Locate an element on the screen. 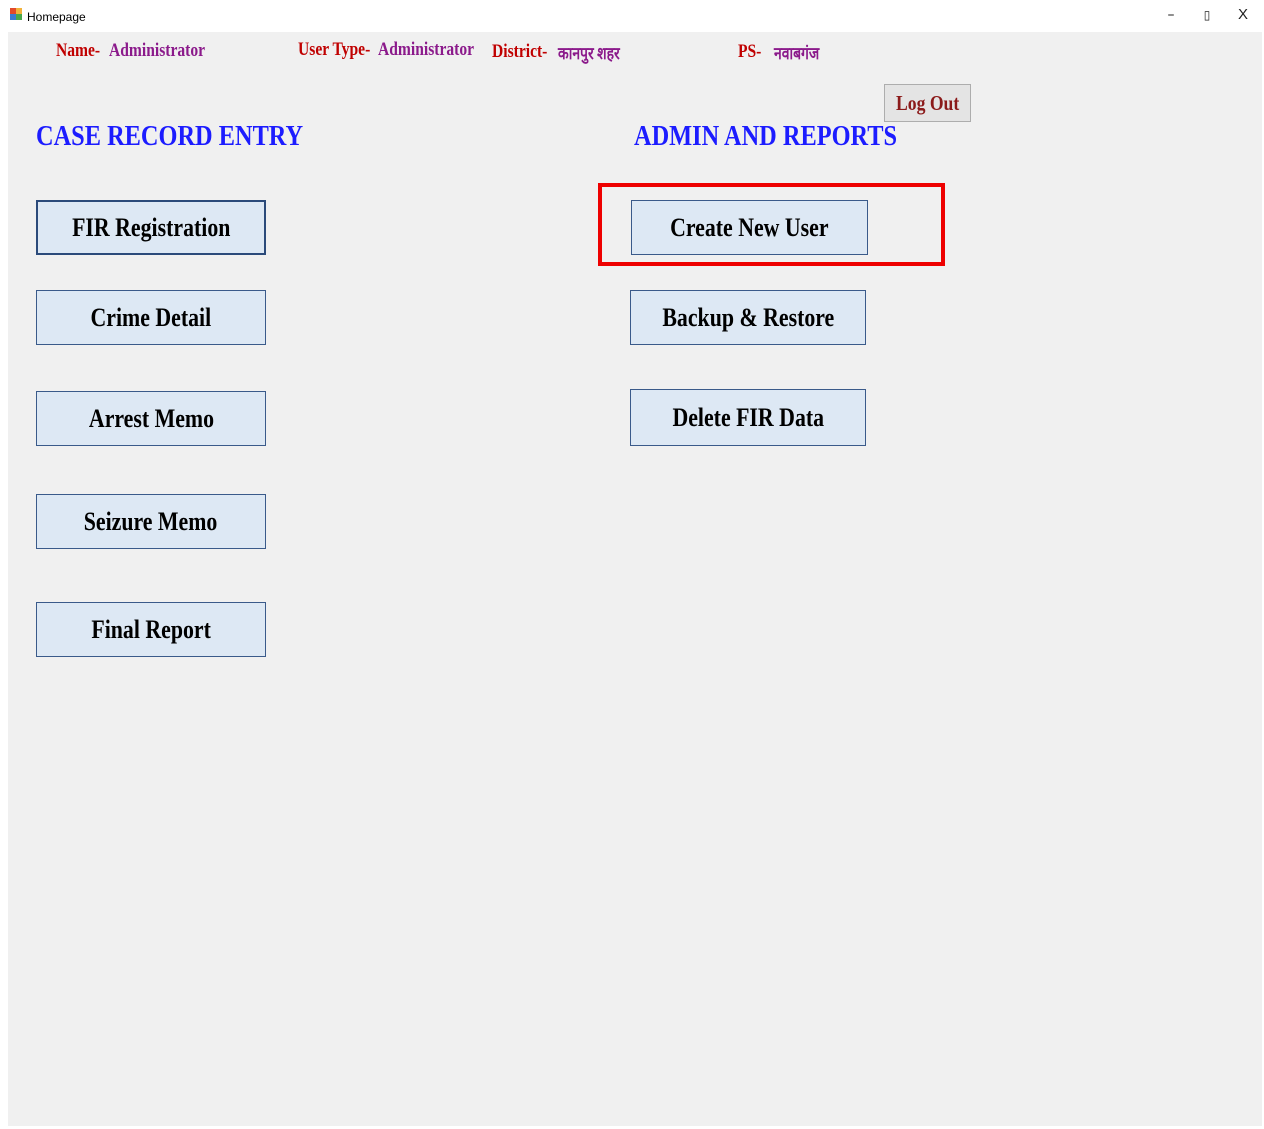 Image resolution: width=1264 pixels, height=1129 pixels. delete-fir-data-label: Delete FIR Data is located at coordinates (748, 417).